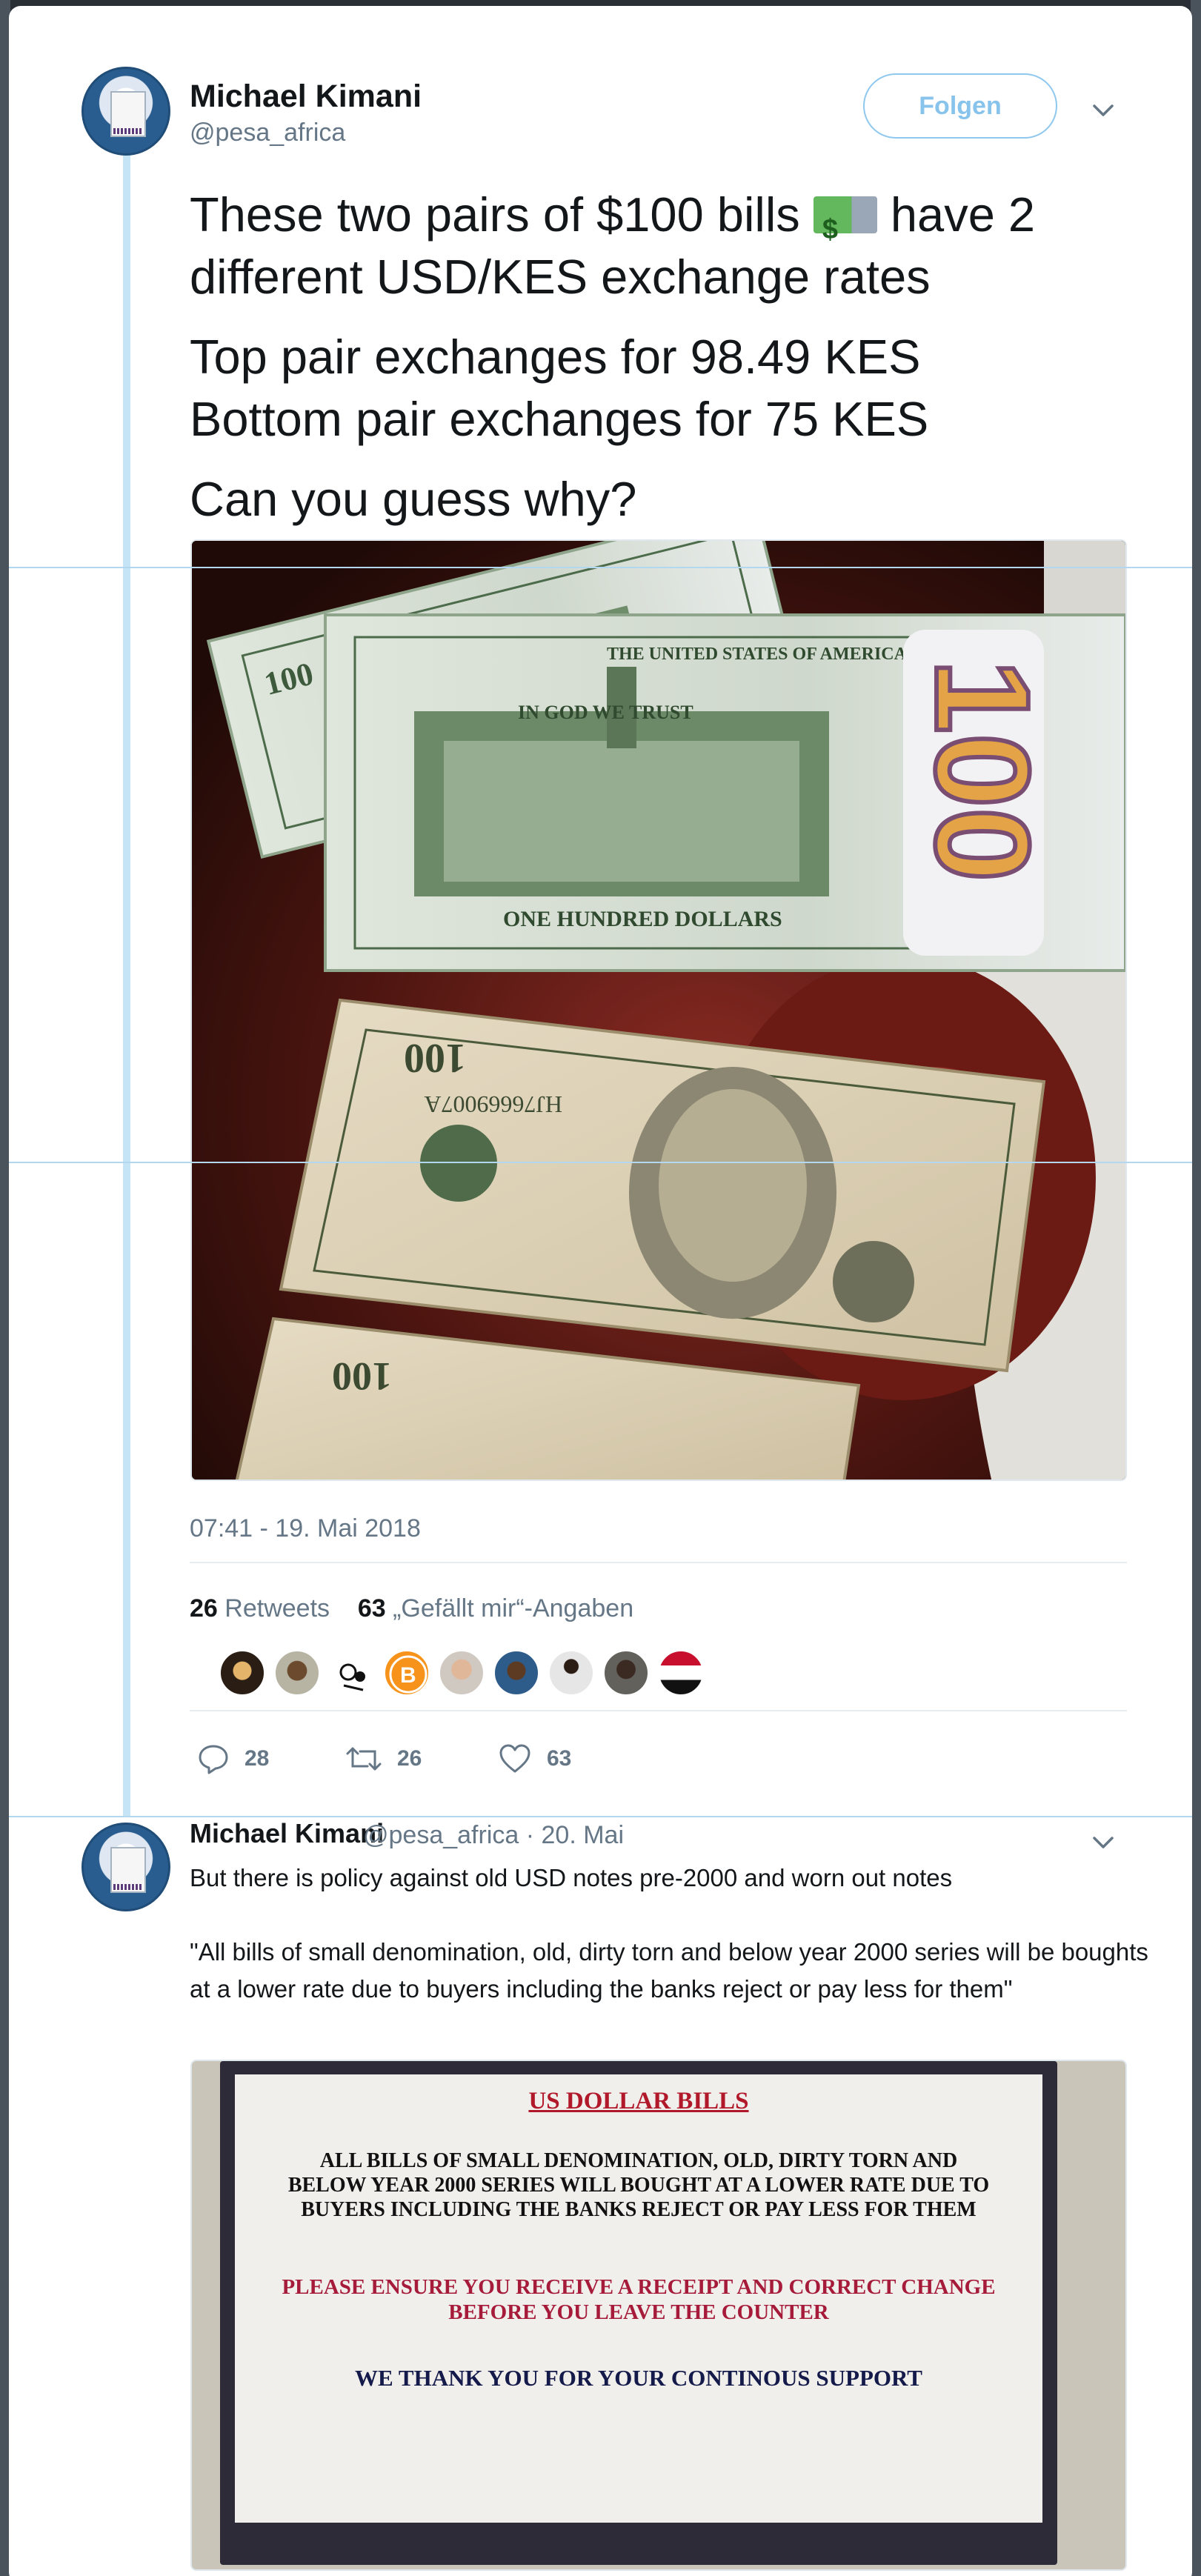 This screenshot has height=2576, width=1201. Describe the element at coordinates (643, 919) in the screenshot. I see `bill-caption: ONE HUNDRED DOLLARS` at that location.